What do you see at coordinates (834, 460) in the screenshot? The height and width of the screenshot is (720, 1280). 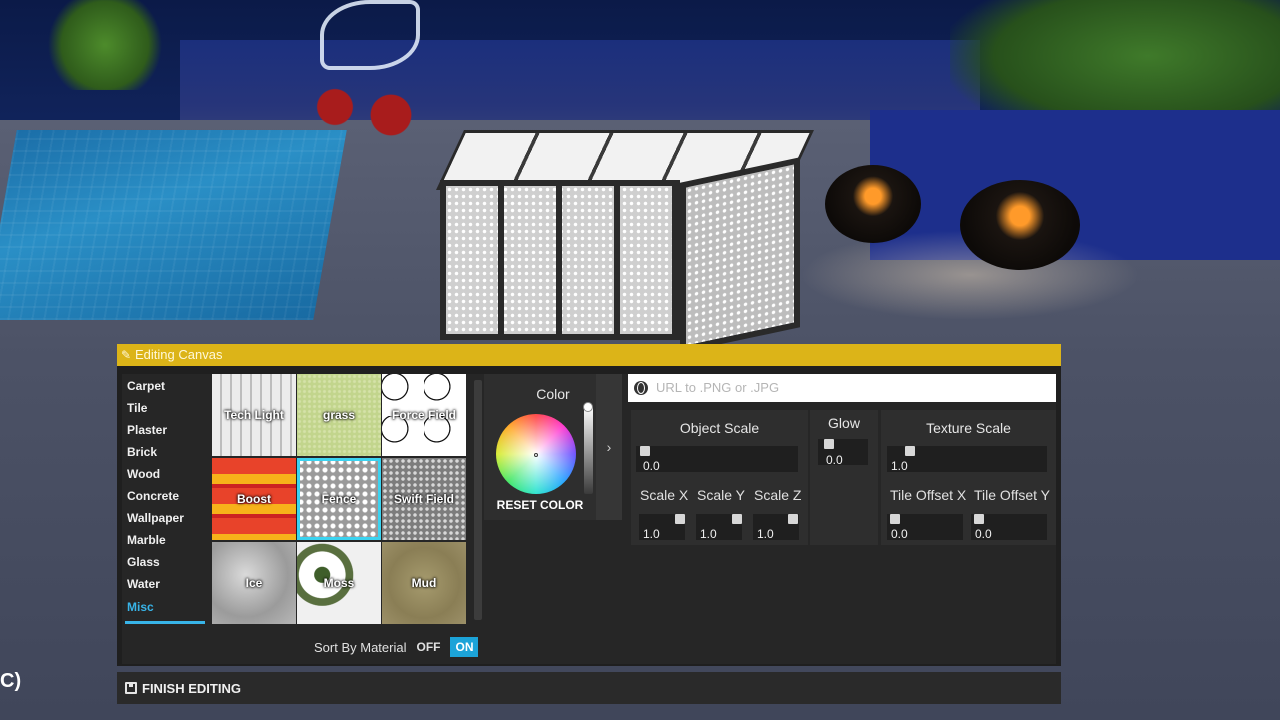 I see `glow-value: 0.0` at bounding box center [834, 460].